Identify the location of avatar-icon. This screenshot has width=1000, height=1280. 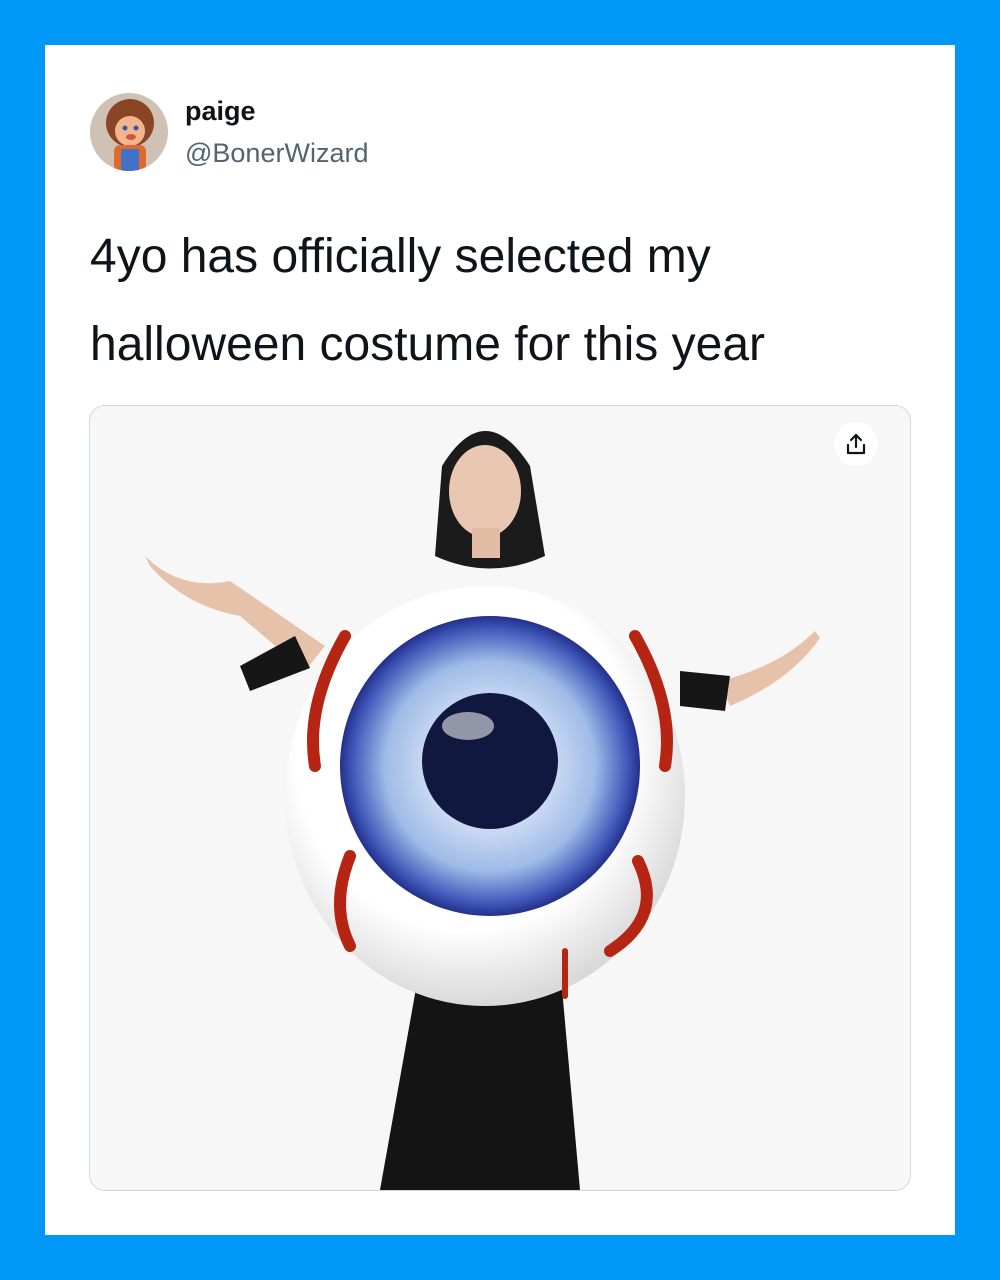
(129, 132).